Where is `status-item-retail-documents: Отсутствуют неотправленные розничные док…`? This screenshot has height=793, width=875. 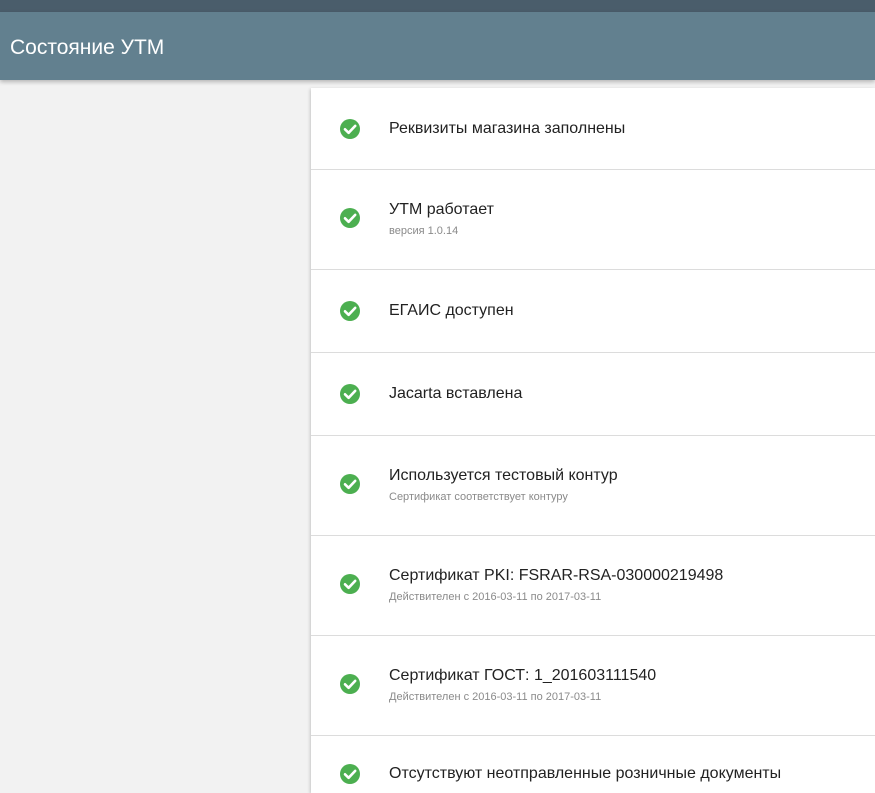
status-item-retail-documents: Отсутствуют неотправленные розничные док… is located at coordinates (593, 764).